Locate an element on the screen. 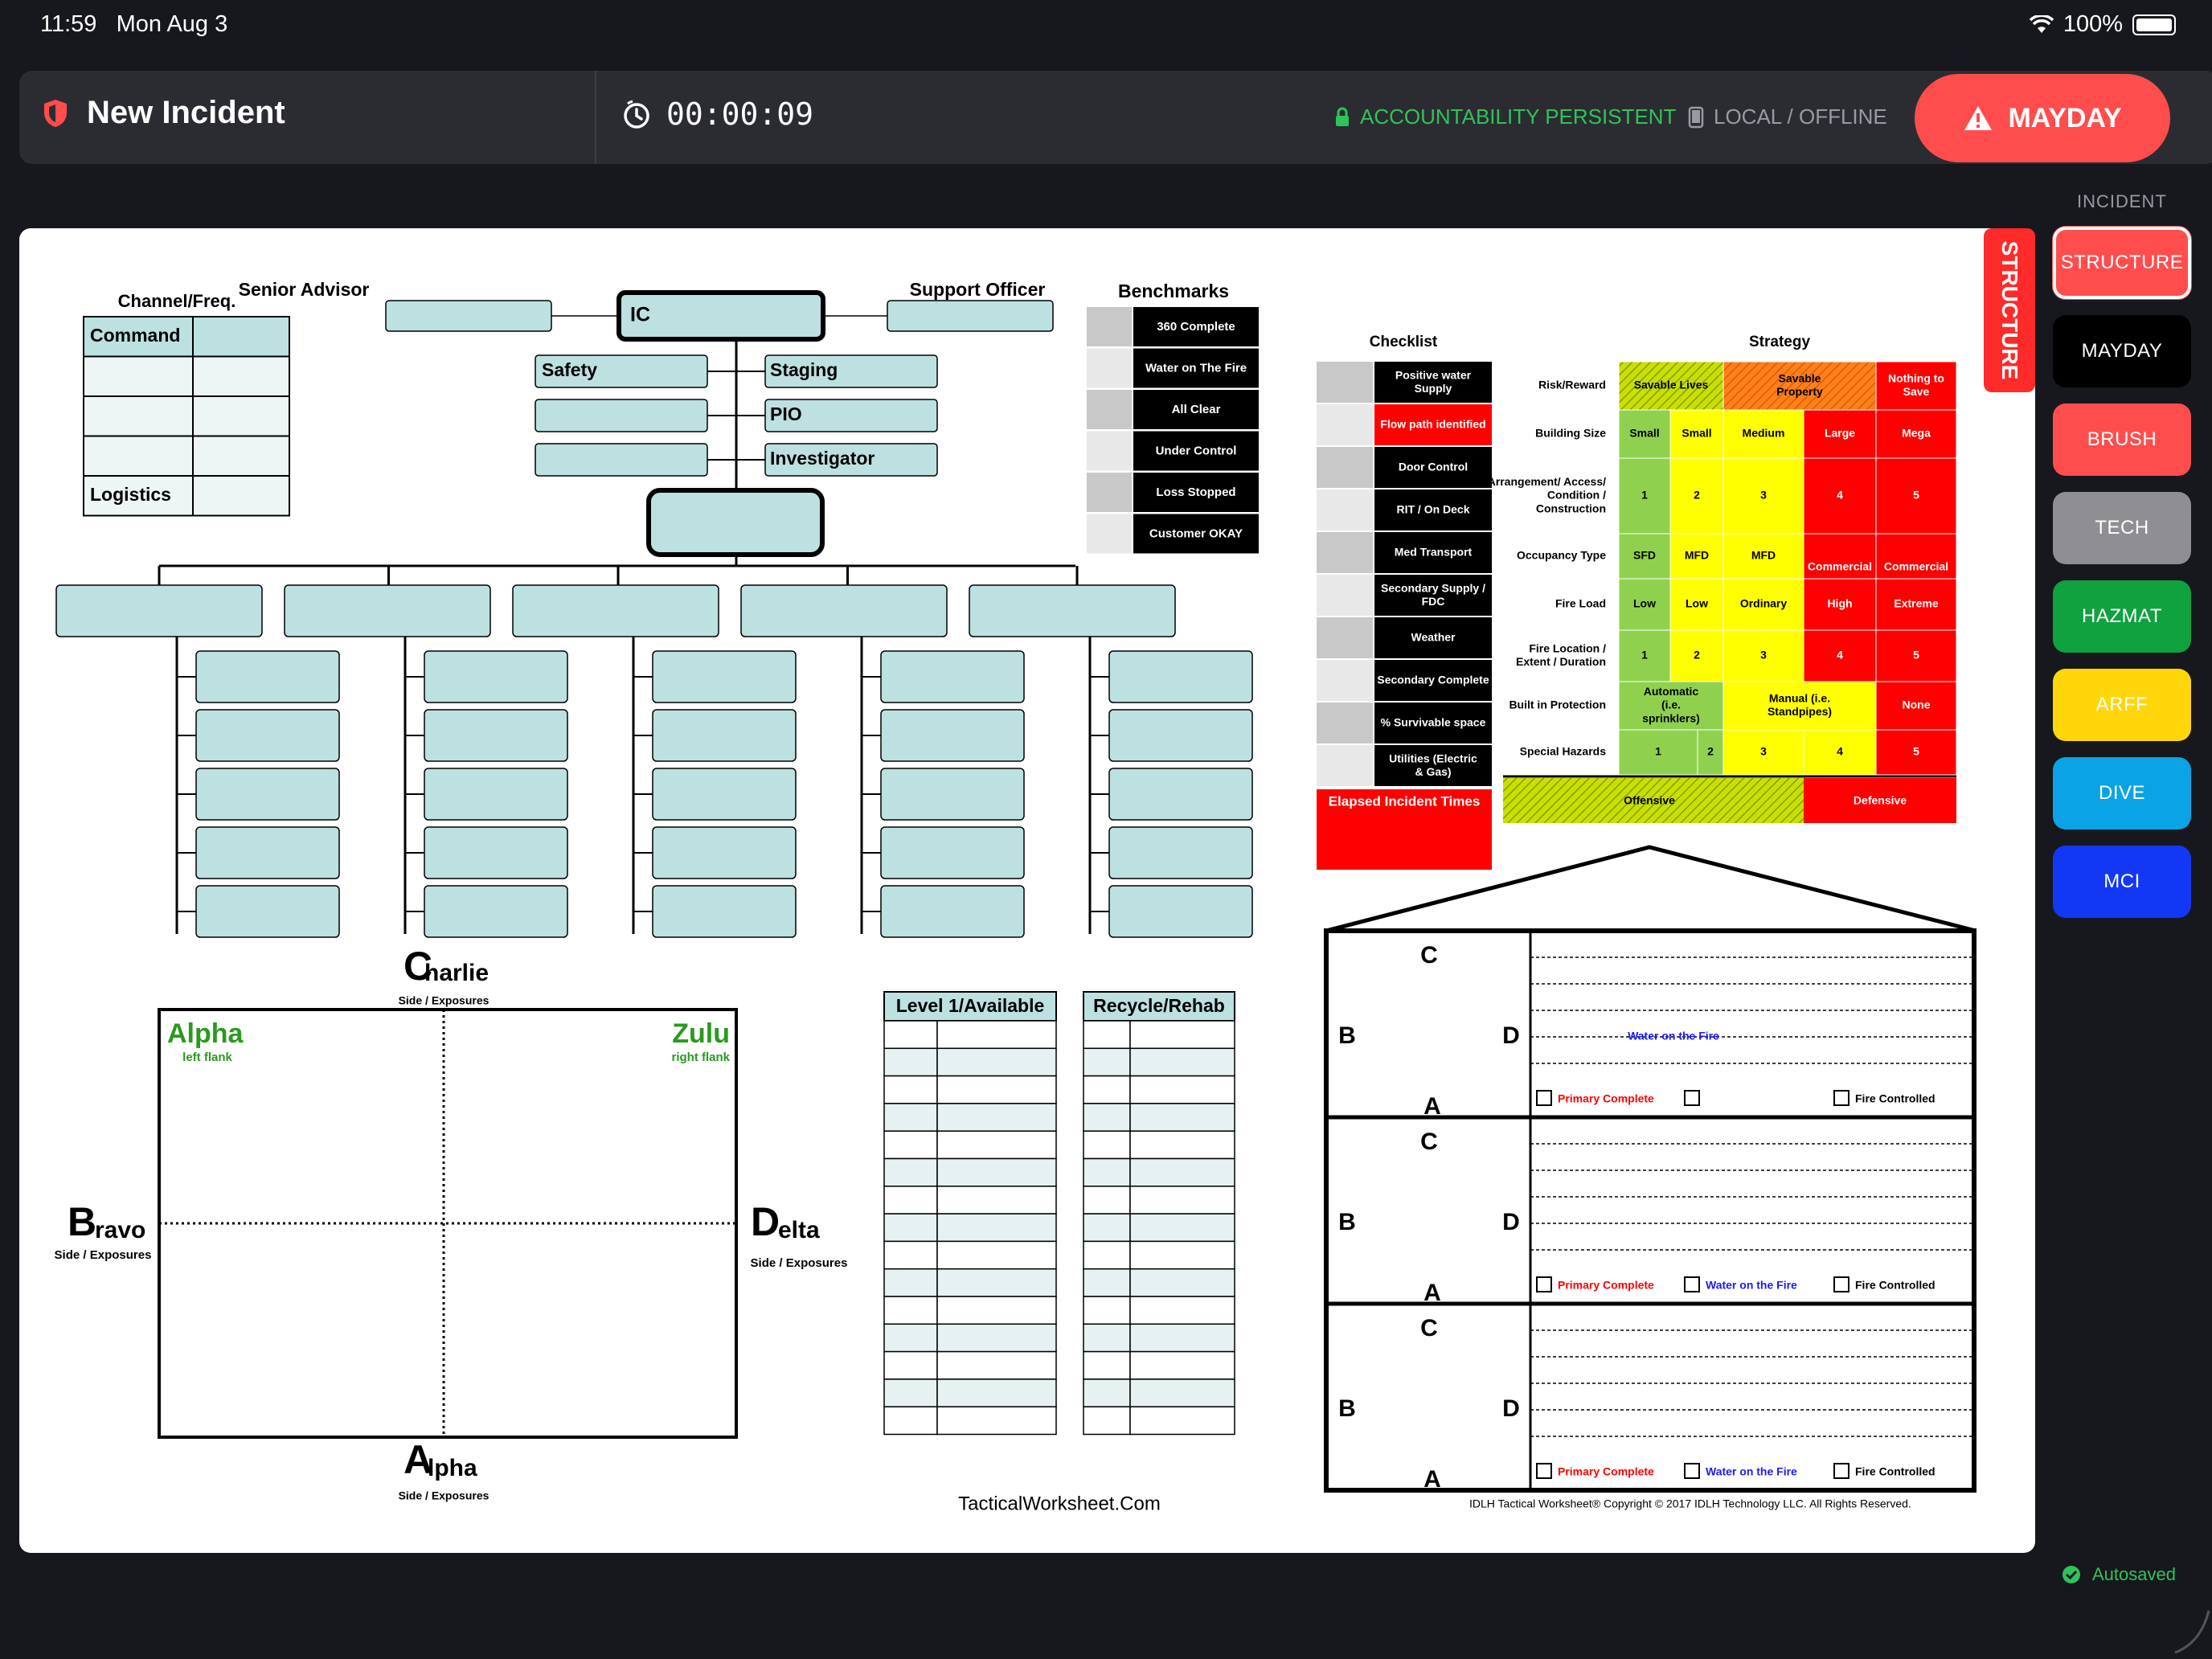 This screenshot has height=1659, width=2212. incident-type-arff: ARFF is located at coordinates (2122, 705).